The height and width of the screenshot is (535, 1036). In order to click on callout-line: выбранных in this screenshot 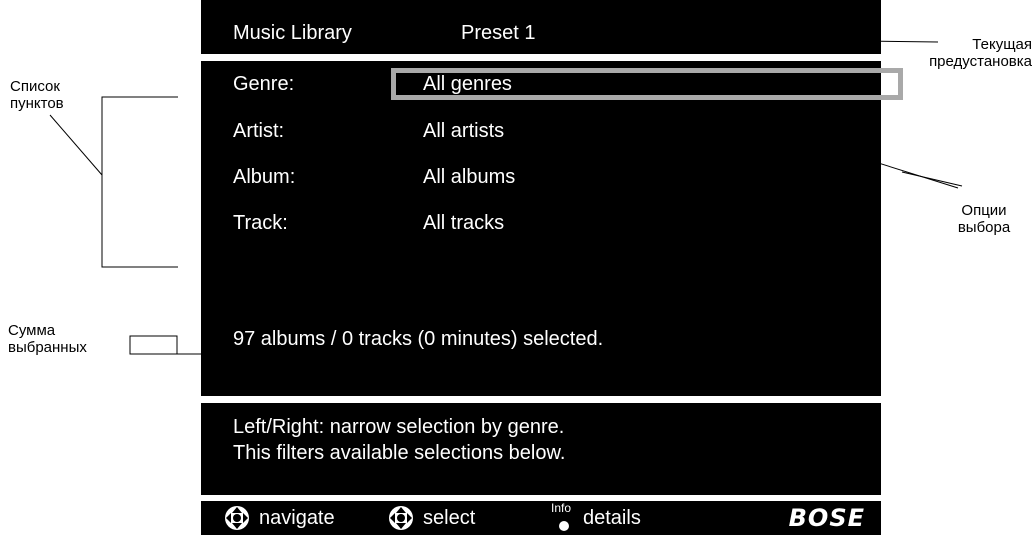, I will do `click(47, 347)`.